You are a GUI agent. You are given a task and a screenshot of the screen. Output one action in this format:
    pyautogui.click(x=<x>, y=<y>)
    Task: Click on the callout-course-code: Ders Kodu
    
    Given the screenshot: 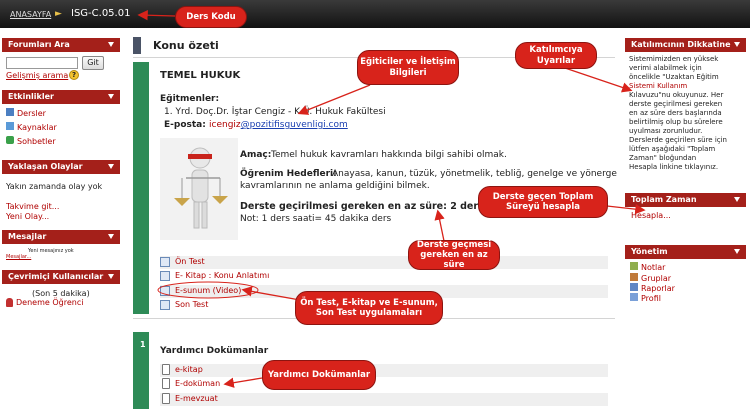 What is the action you would take?
    pyautogui.click(x=211, y=17)
    